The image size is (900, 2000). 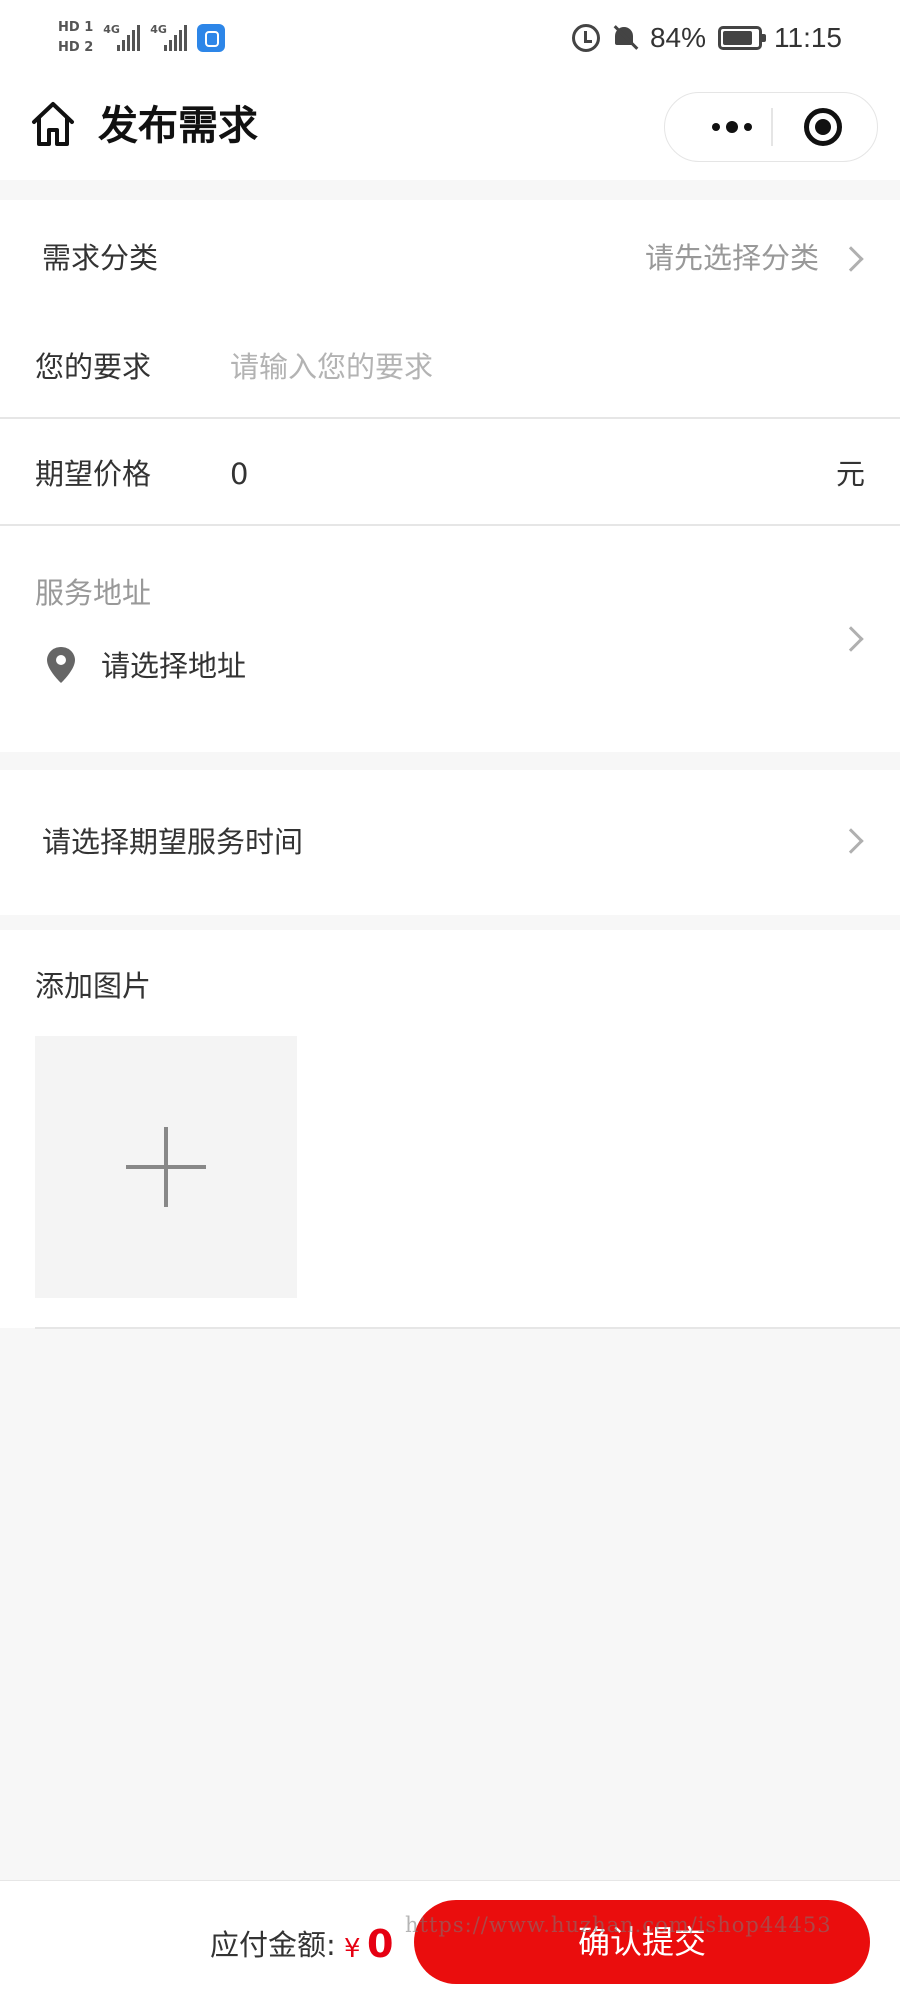 I want to click on more-dots-icon, so click(x=732, y=127).